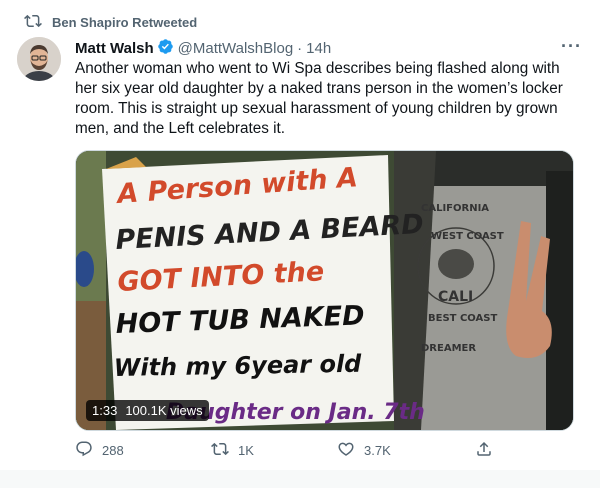  I want to click on share-button, so click(484, 450).